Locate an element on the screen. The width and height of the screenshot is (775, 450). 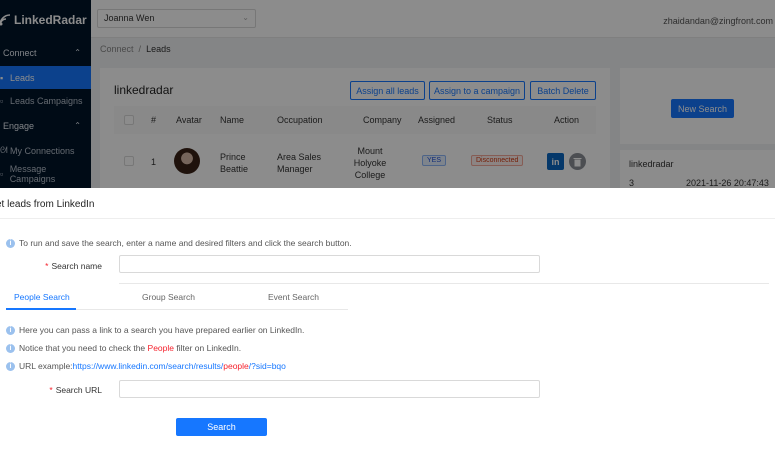
hint-people-highlight: People is located at coordinates (160, 348).